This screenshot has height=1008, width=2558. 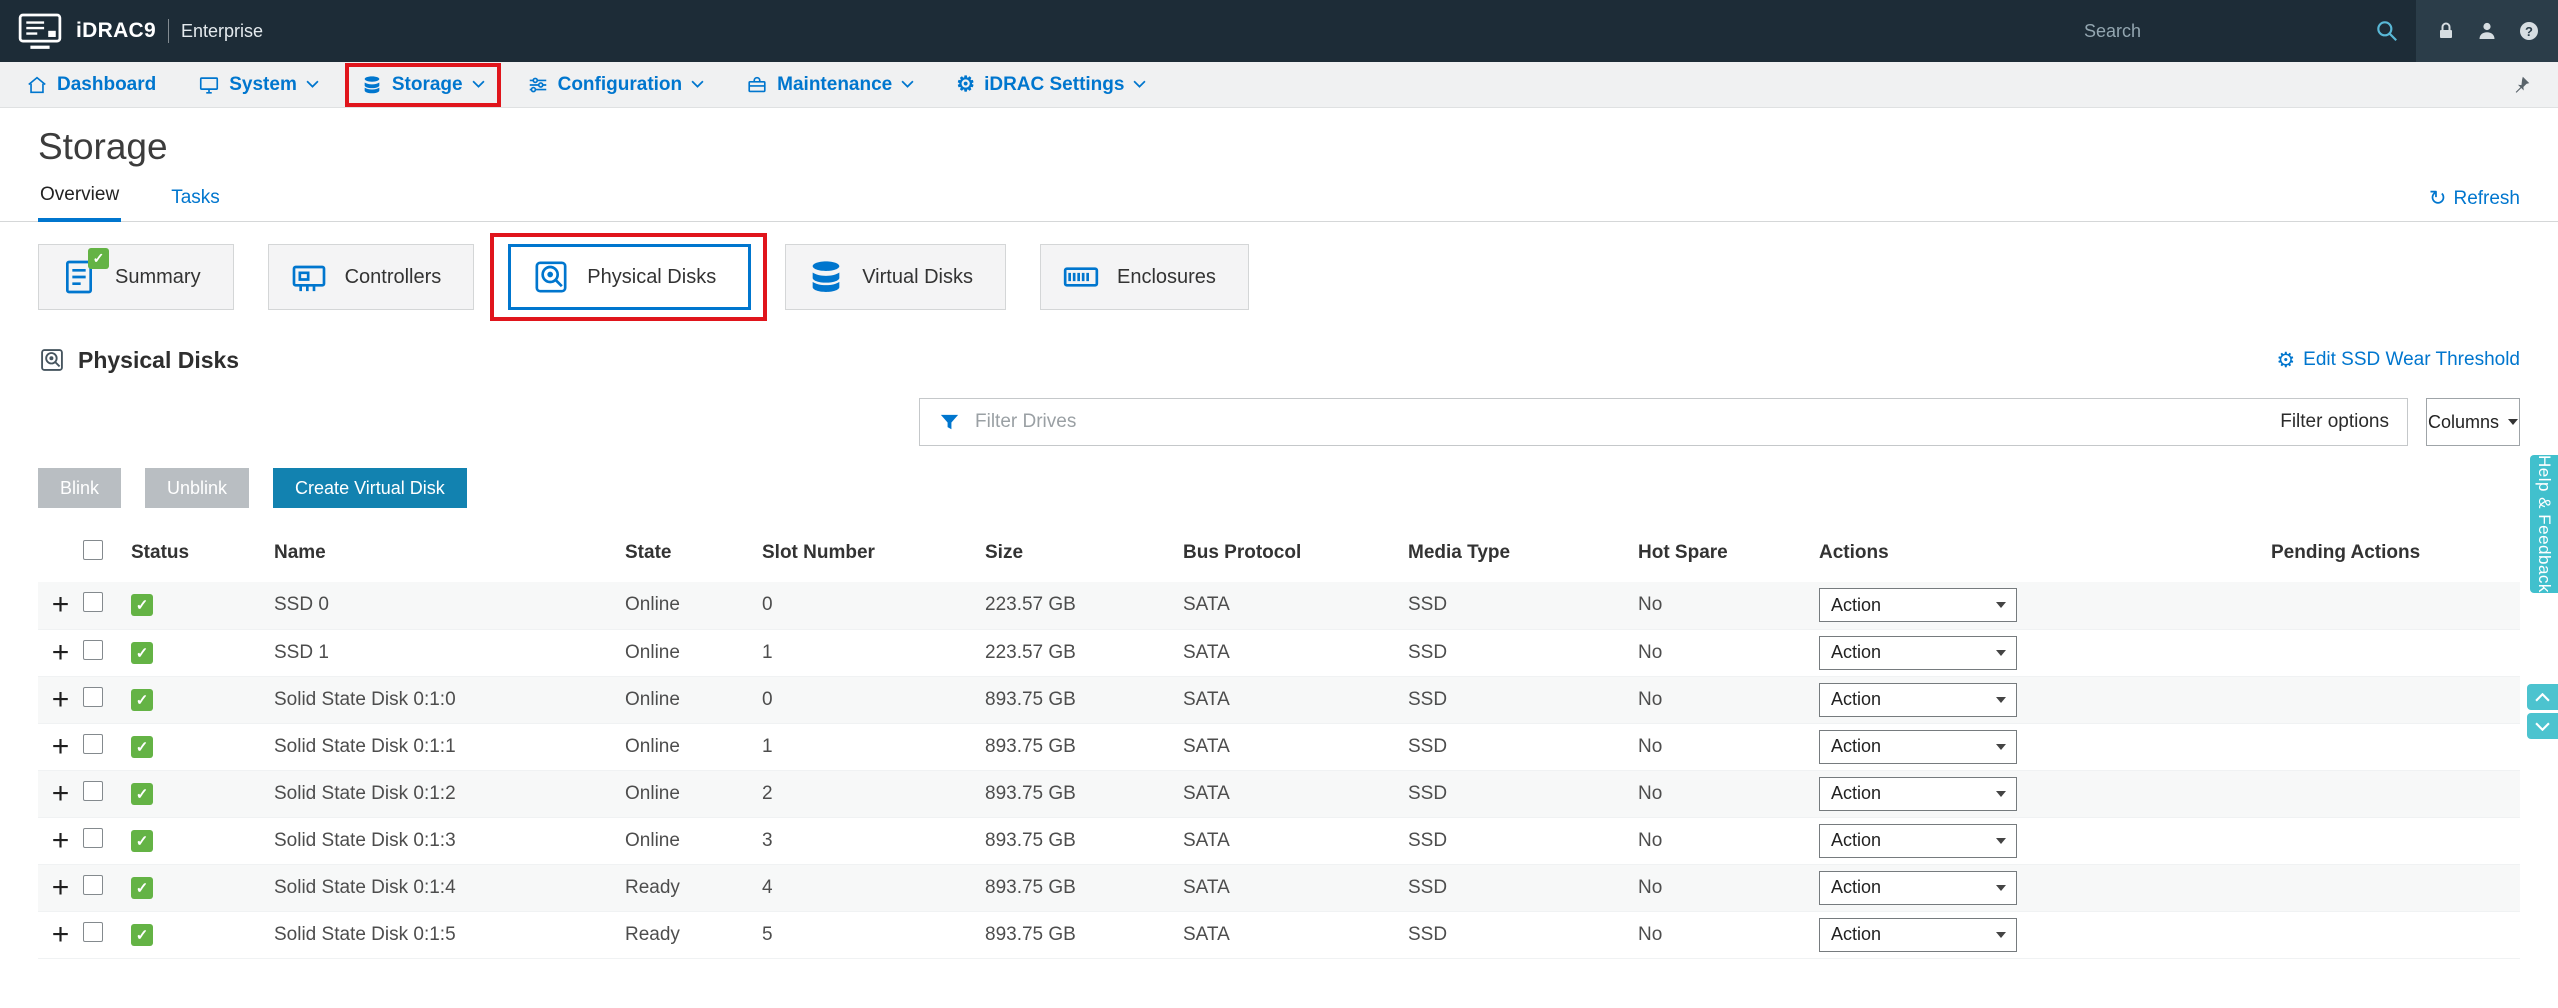 I want to click on card-summary: Summary, so click(x=136, y=277).